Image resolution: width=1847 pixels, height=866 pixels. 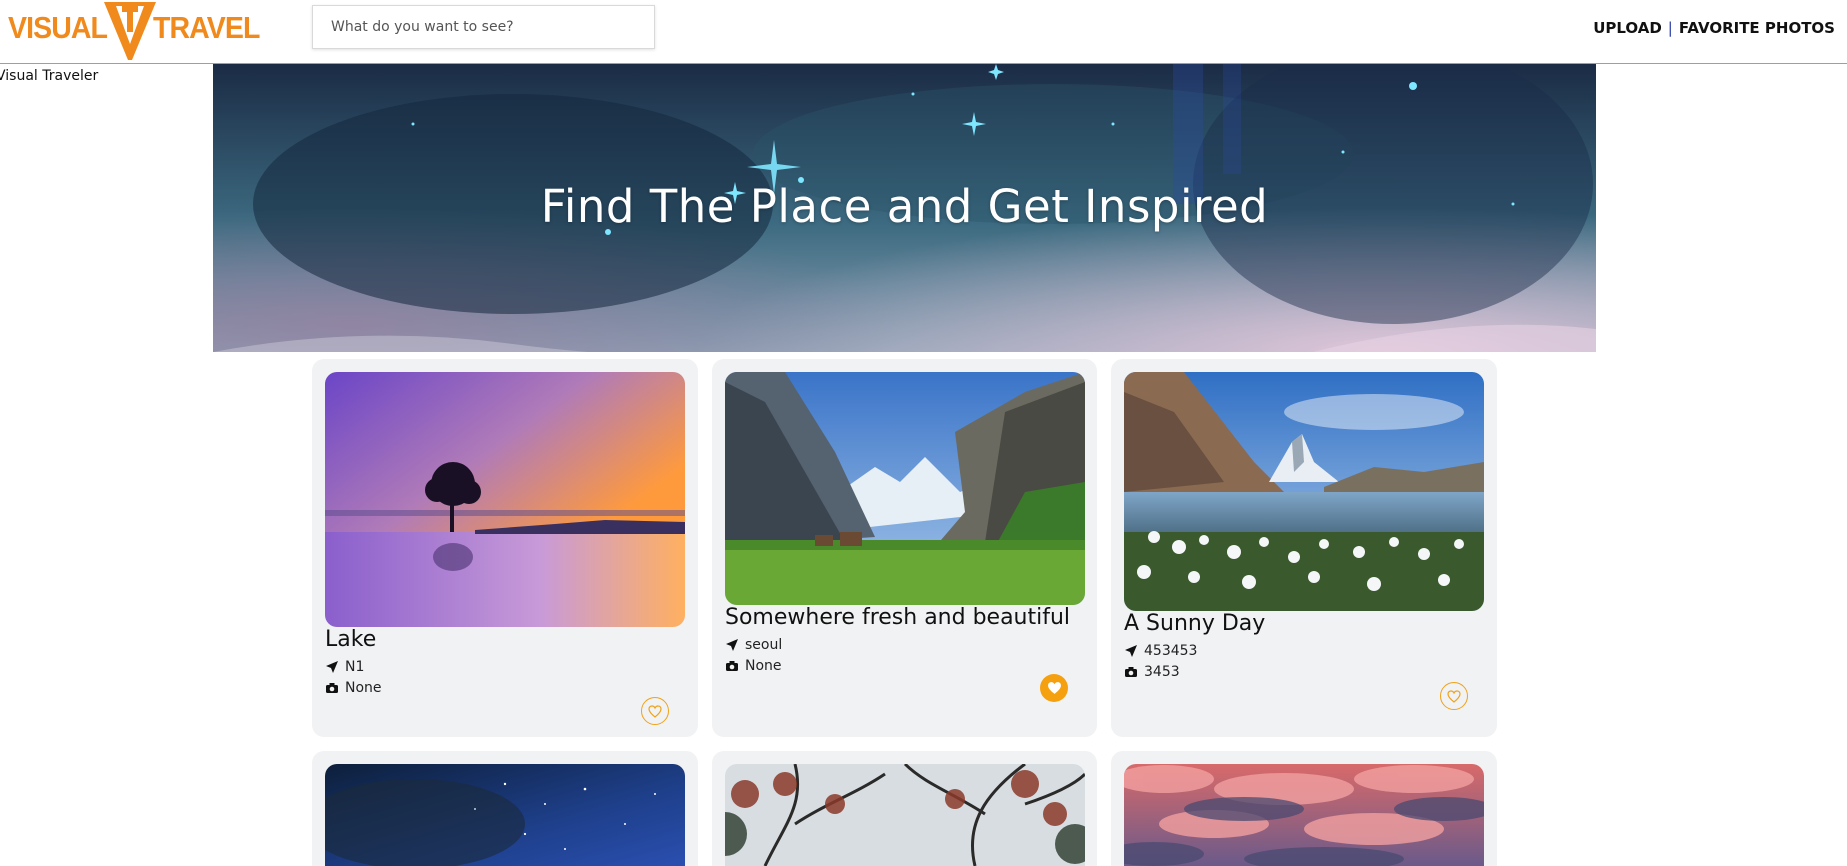 I want to click on heart-filled-icon, so click(x=1054, y=688).